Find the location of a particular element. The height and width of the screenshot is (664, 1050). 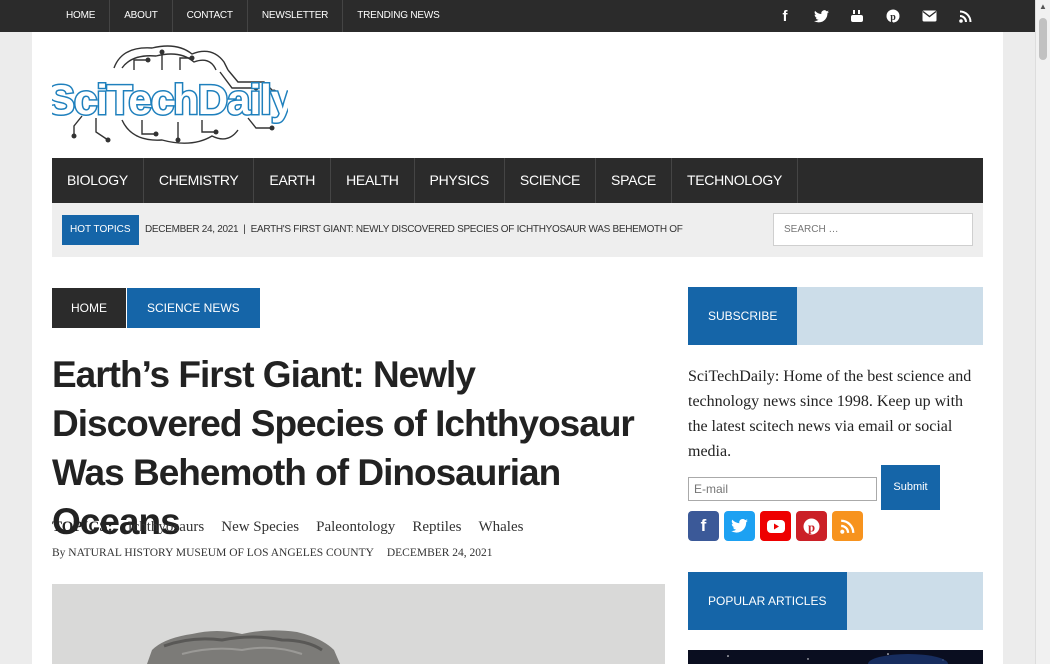

breadcrumb-category: SCIENCE NEWS is located at coordinates (193, 308).